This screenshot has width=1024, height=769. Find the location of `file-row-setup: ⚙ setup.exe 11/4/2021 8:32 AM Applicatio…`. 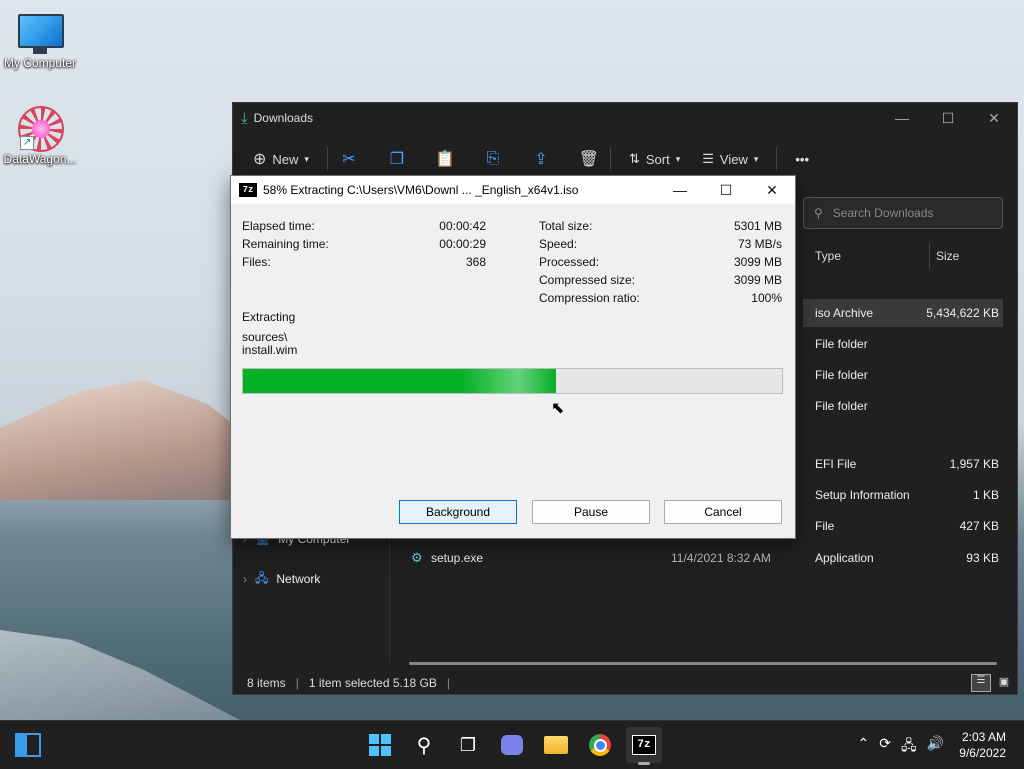

file-row-setup: ⚙ setup.exe 11/4/2021 8:32 AM Applicatio… is located at coordinates (703, 558).